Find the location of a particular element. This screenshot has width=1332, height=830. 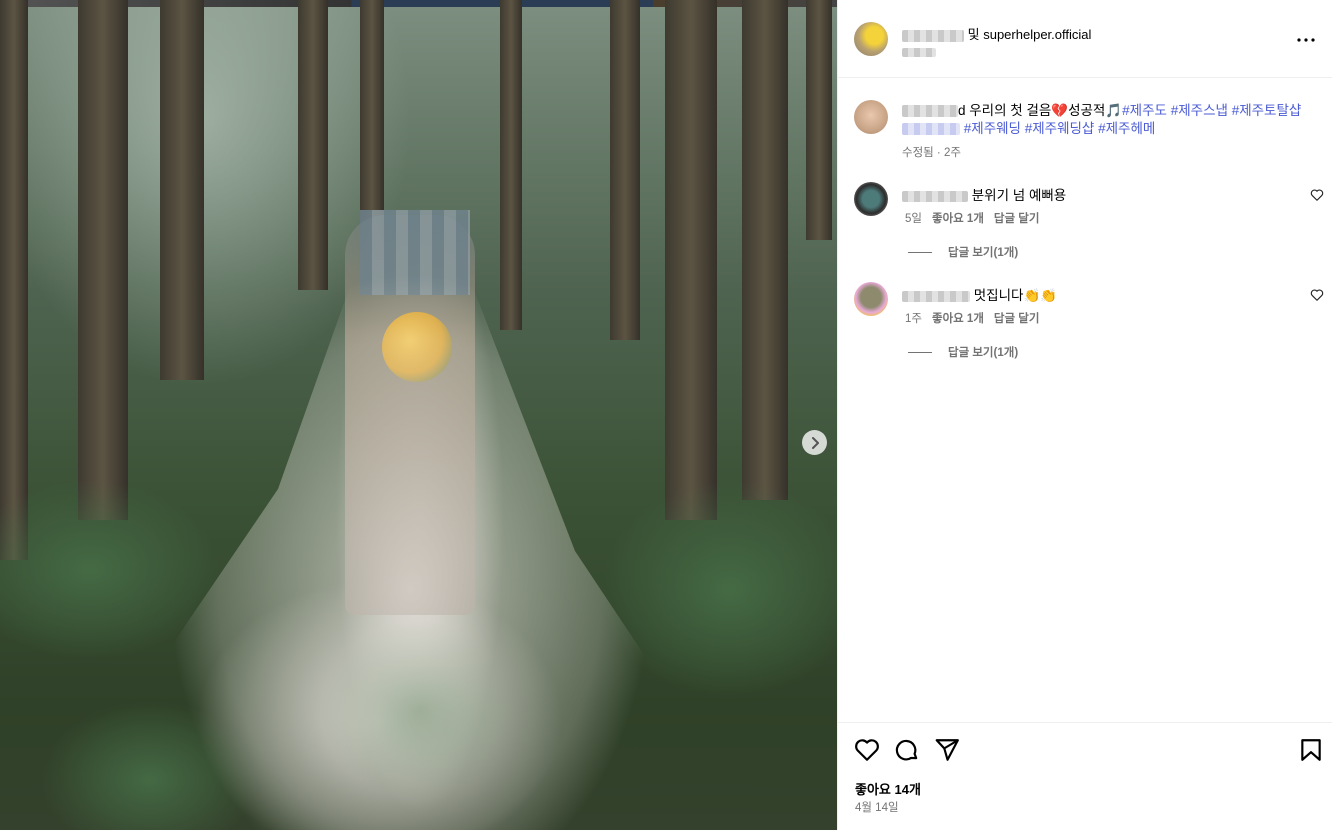

likes-count: 좋아요 14개 is located at coordinates (888, 788).